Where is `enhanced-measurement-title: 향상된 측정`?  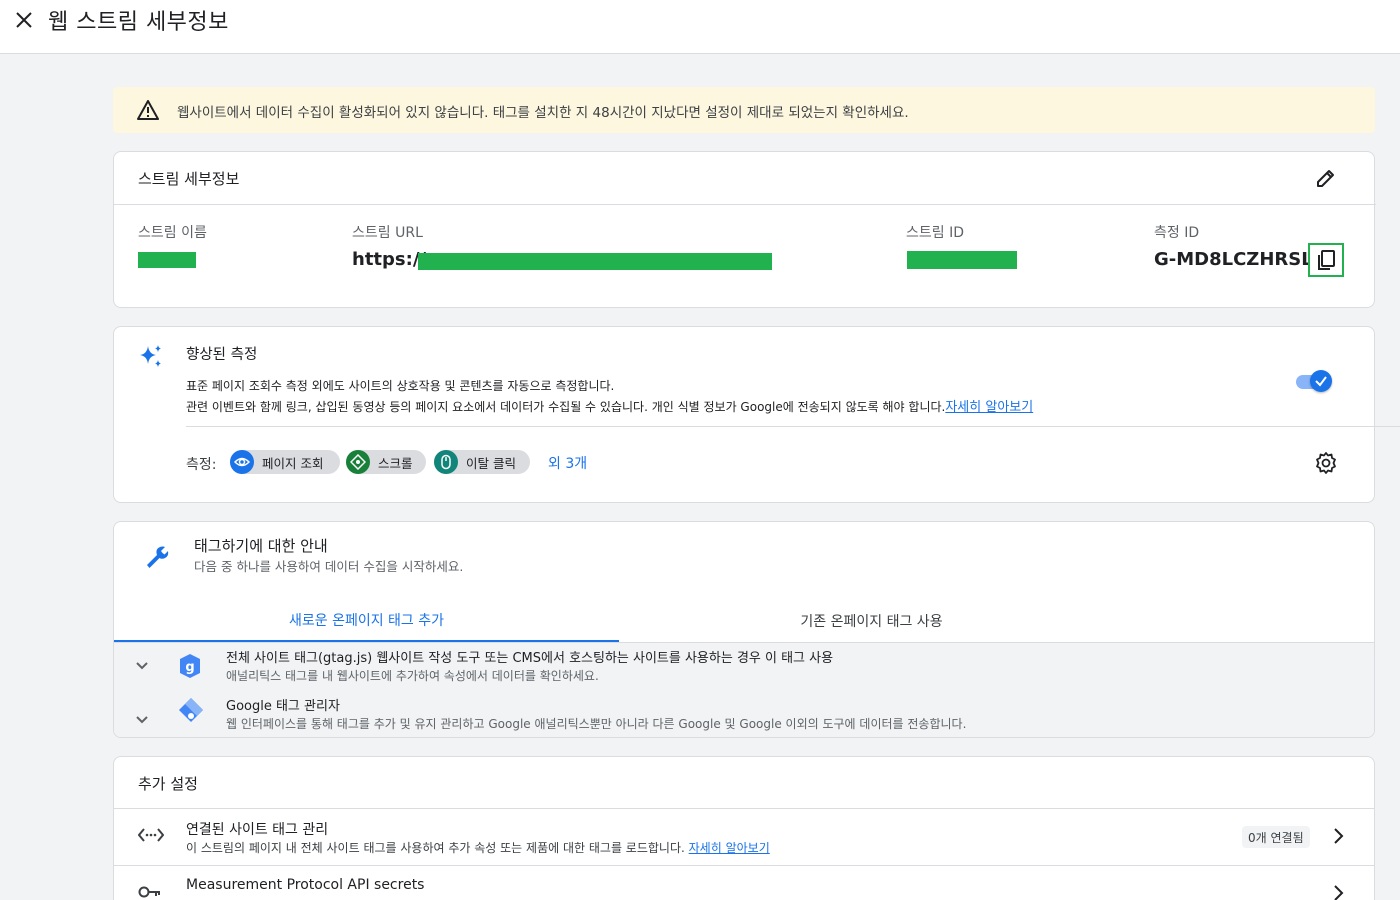
enhanced-measurement-title: 향상된 측정 is located at coordinates (222, 355).